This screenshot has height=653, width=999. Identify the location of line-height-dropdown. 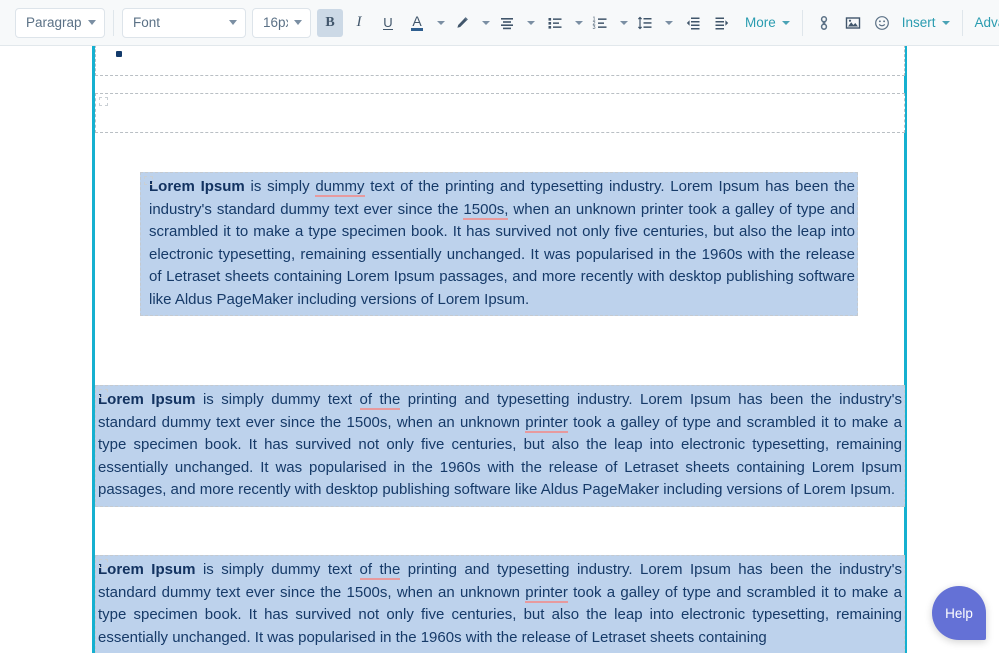
(666, 23).